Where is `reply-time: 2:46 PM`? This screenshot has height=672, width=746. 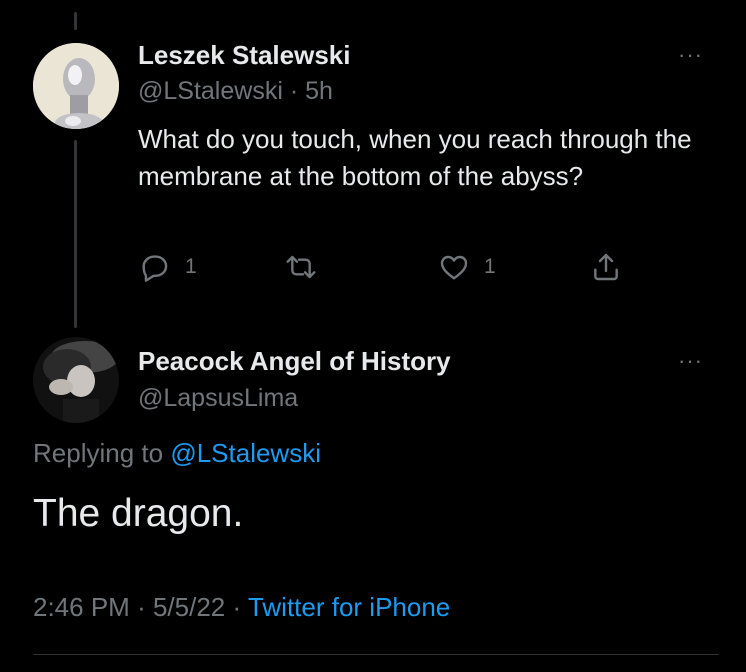 reply-time: 2:46 PM is located at coordinates (81, 607).